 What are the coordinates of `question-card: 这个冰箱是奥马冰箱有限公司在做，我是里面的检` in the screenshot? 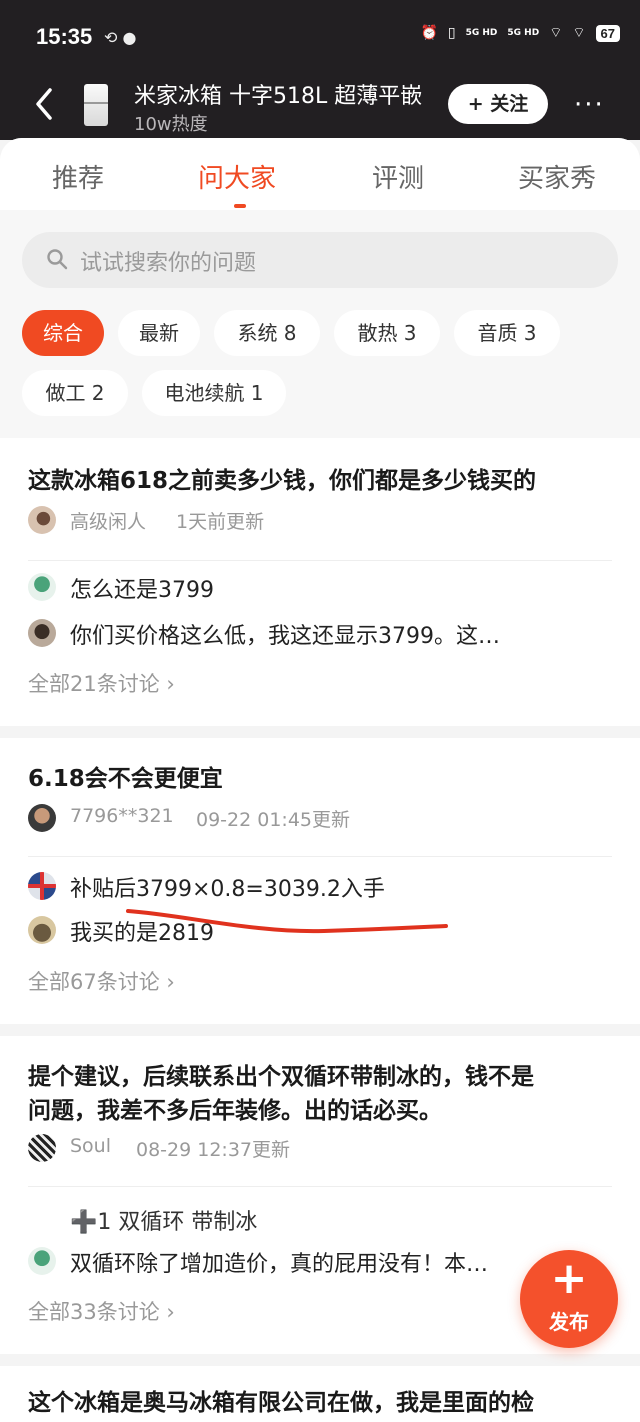 It's located at (320, 1394).